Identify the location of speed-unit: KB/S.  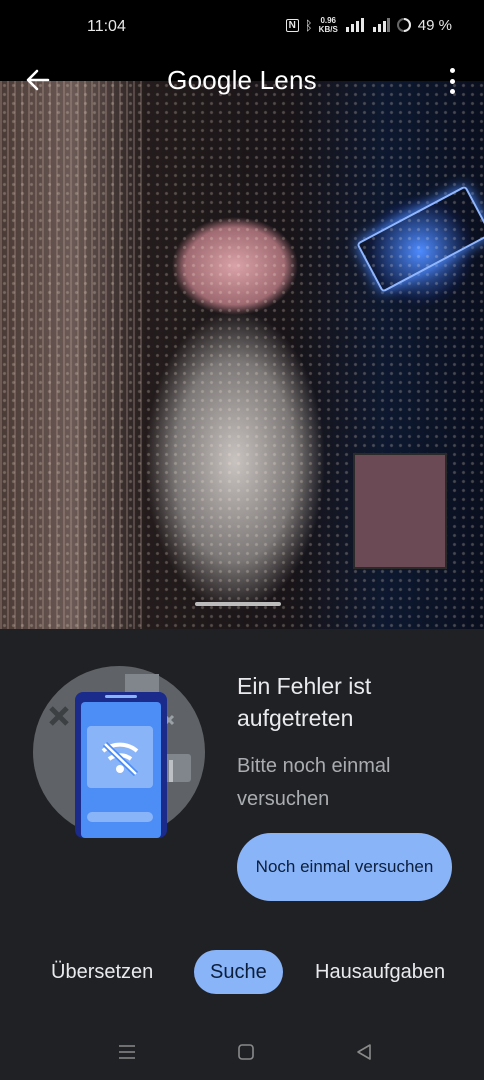
(328, 29).